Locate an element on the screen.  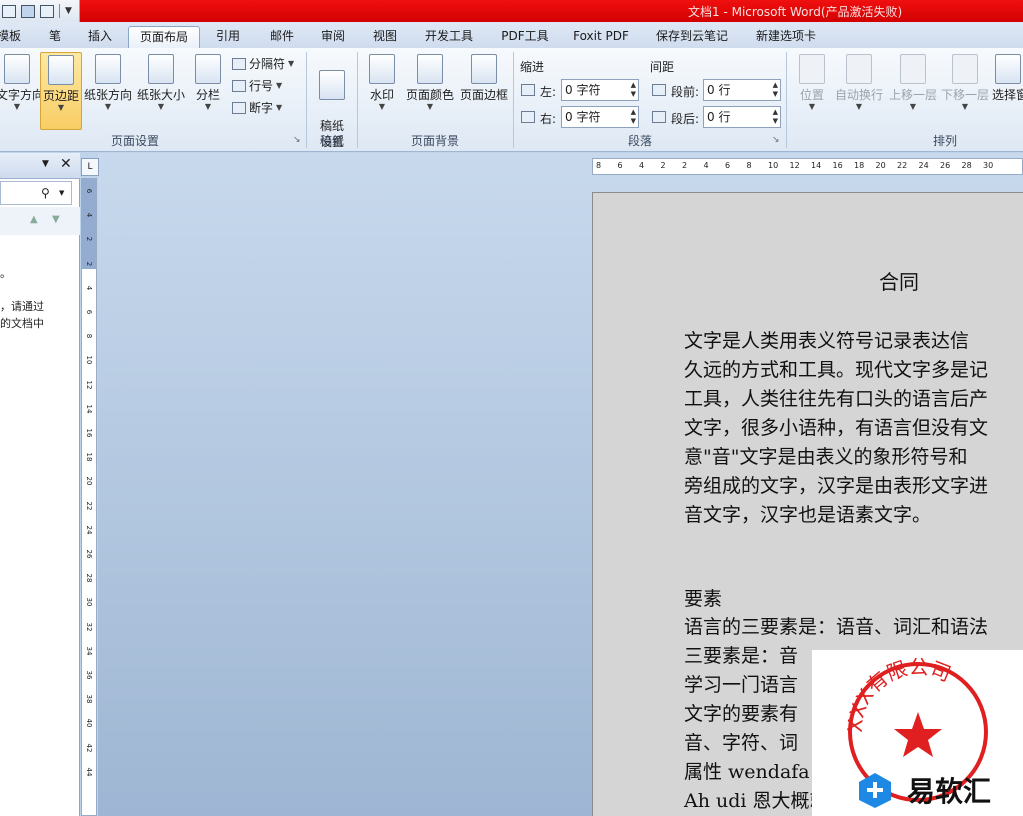
document-line: 学习一门语言 is located at coordinates (741, 685).